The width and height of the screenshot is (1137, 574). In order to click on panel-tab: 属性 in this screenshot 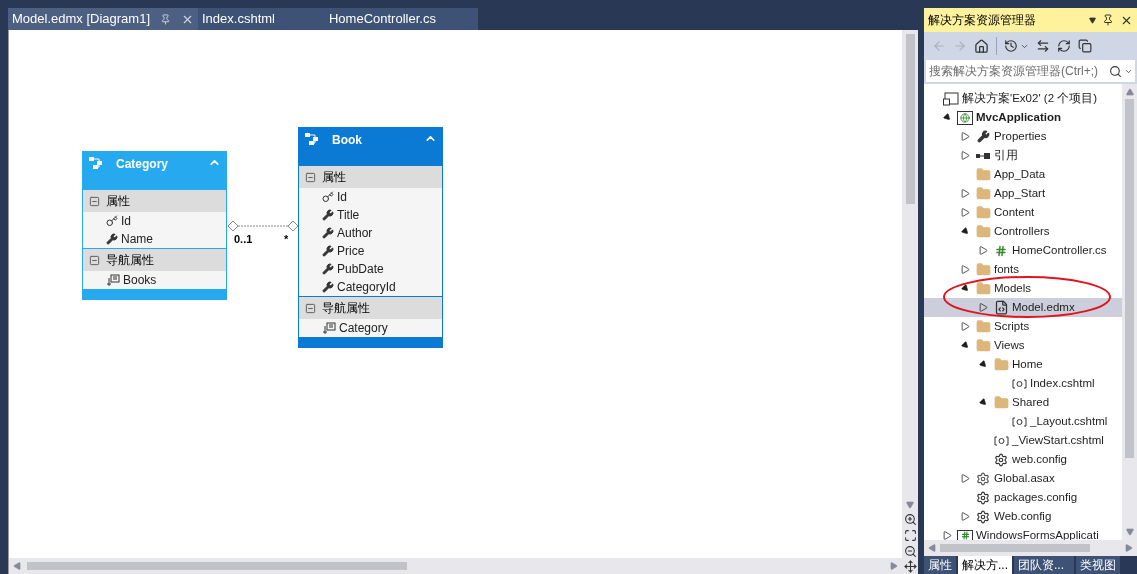, I will do `click(940, 565)`.